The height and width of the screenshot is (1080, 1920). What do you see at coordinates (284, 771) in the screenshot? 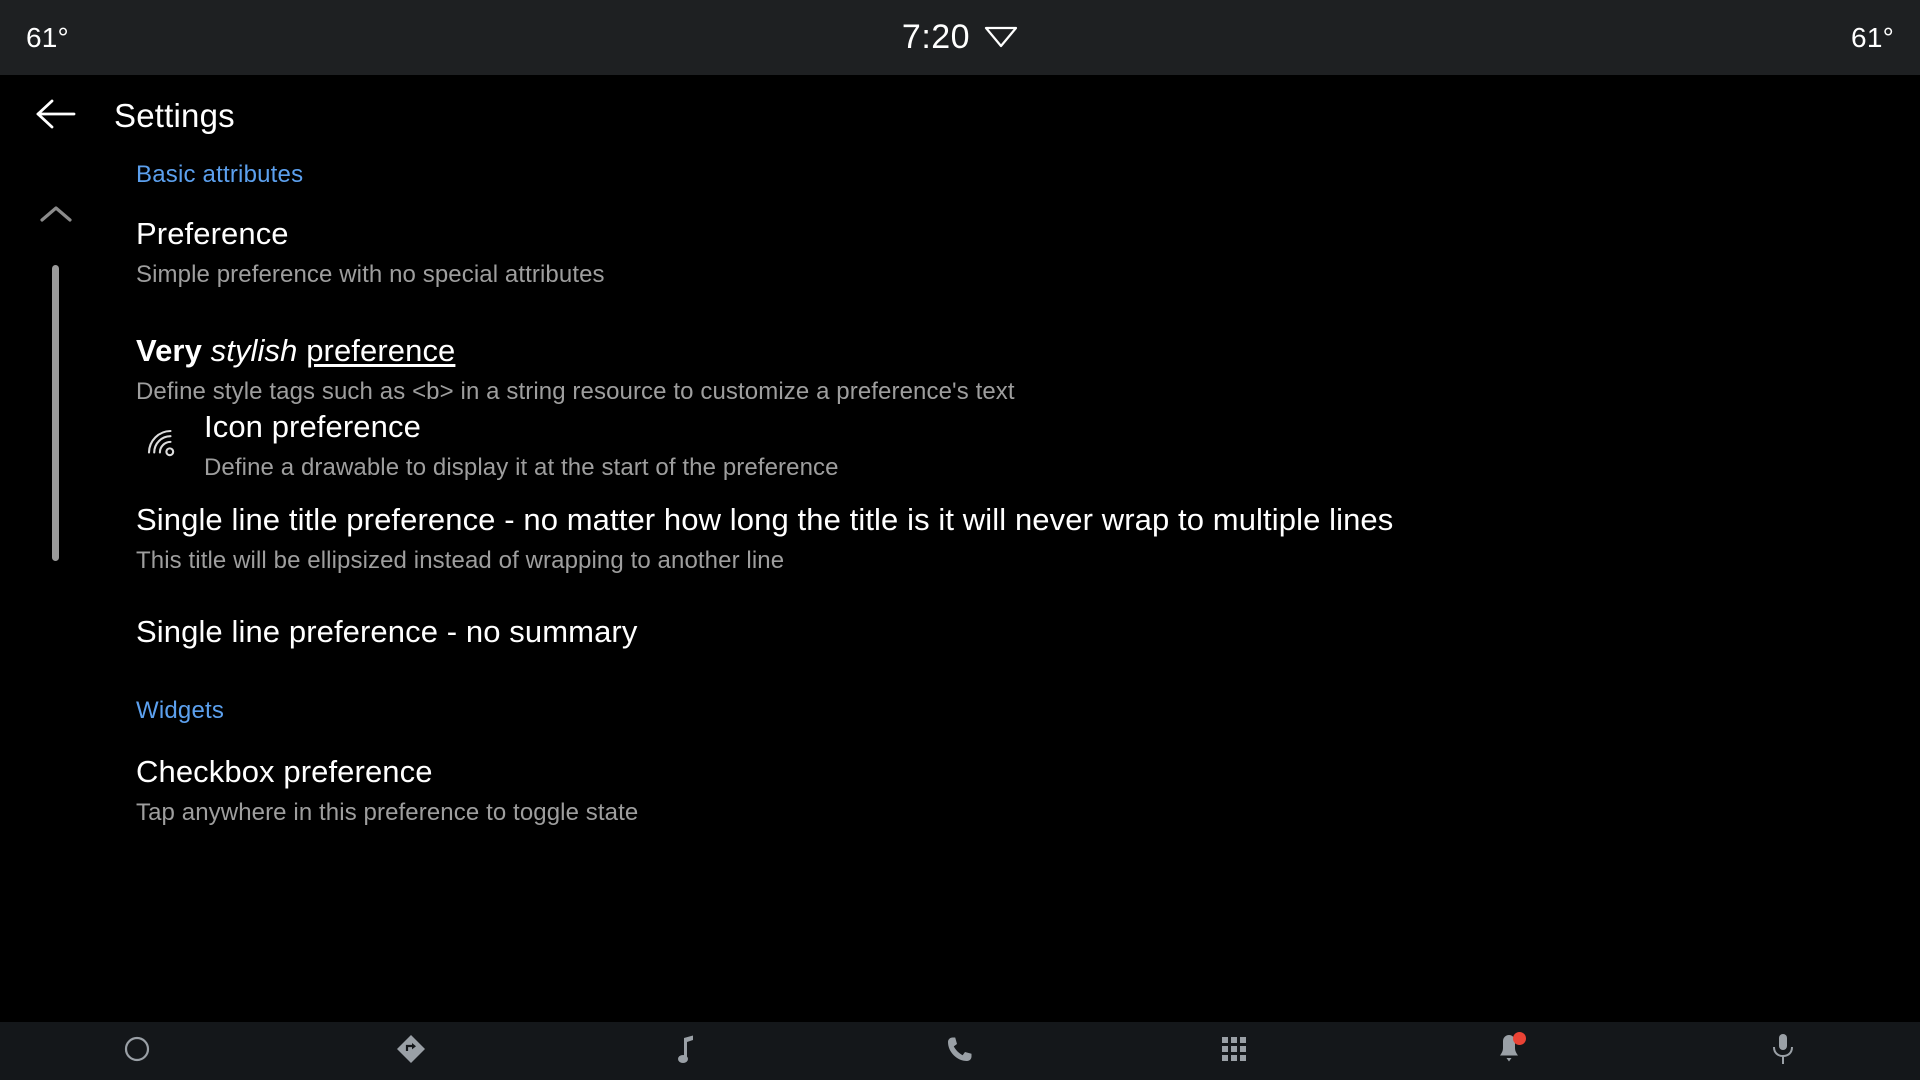
I see `preference-title: Checkbox preference` at bounding box center [284, 771].